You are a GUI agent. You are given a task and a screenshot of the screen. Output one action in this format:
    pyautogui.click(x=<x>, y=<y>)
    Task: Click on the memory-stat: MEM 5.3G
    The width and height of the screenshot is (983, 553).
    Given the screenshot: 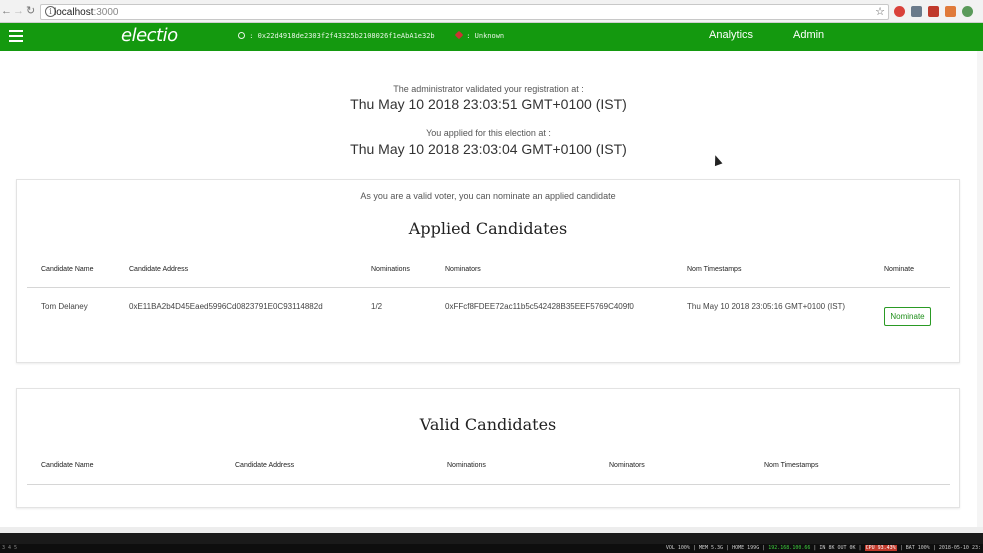 What is the action you would take?
    pyautogui.click(x=711, y=548)
    